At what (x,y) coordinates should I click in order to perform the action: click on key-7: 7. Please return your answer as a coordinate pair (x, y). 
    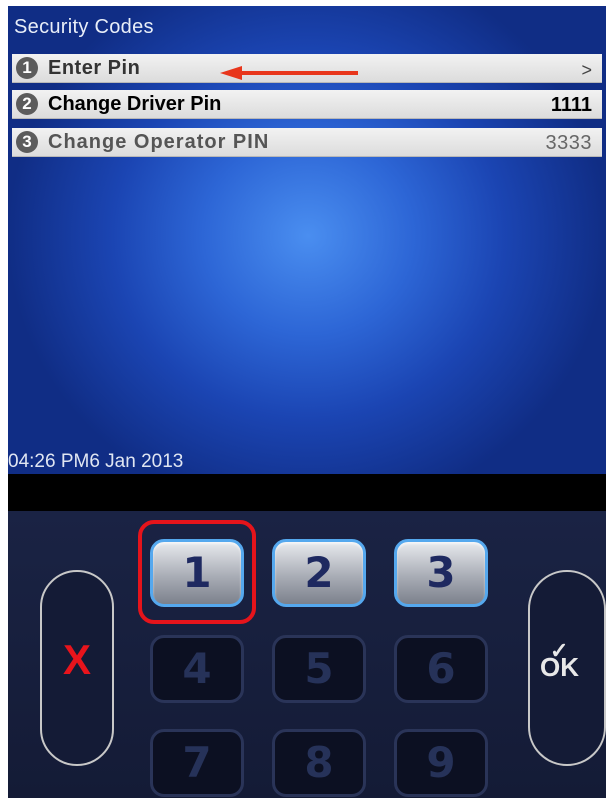
    Looking at the image, I should click on (197, 763).